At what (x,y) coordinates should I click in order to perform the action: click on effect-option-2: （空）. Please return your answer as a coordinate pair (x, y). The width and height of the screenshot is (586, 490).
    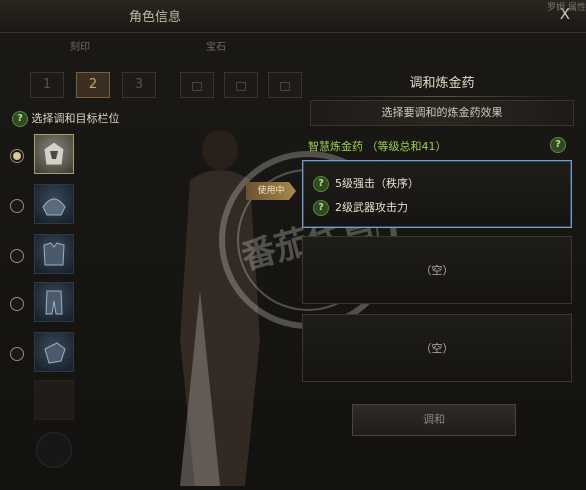
    Looking at the image, I should click on (437, 270).